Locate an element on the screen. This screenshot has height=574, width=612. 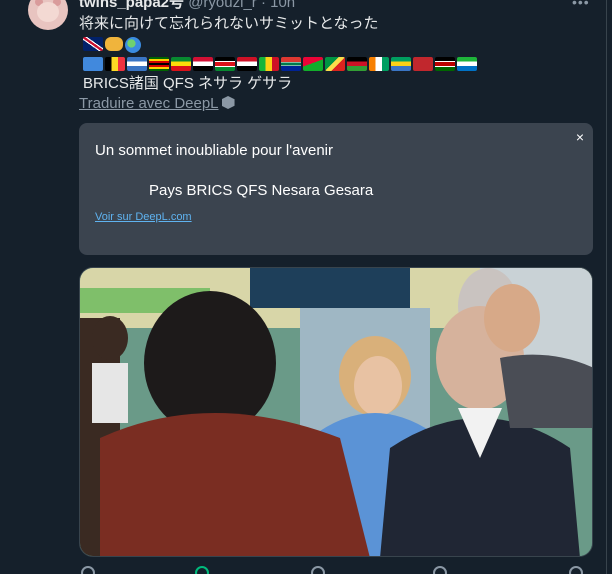
emoji-row is located at coordinates (112, 45).